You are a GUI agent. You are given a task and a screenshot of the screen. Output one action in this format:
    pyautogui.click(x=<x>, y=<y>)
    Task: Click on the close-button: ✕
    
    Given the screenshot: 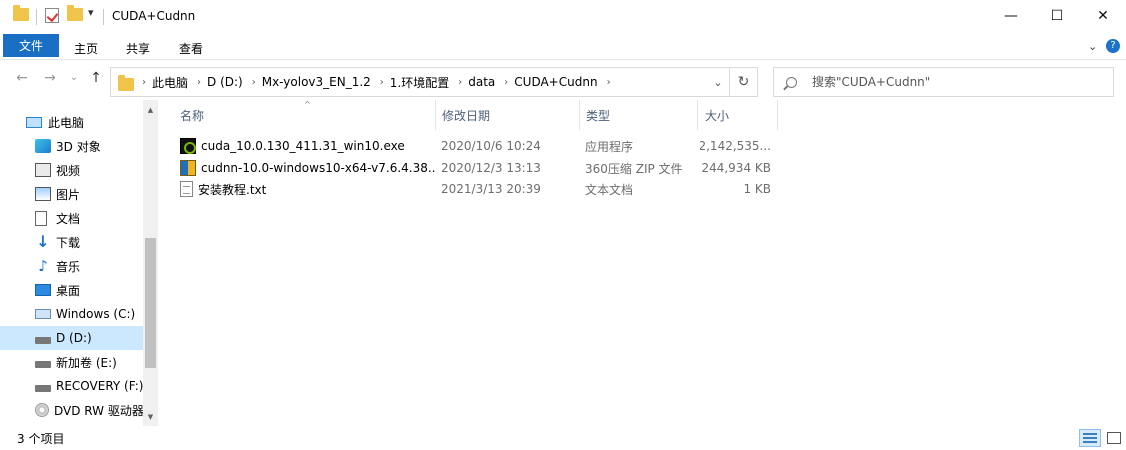 What is the action you would take?
    pyautogui.click(x=1103, y=16)
    